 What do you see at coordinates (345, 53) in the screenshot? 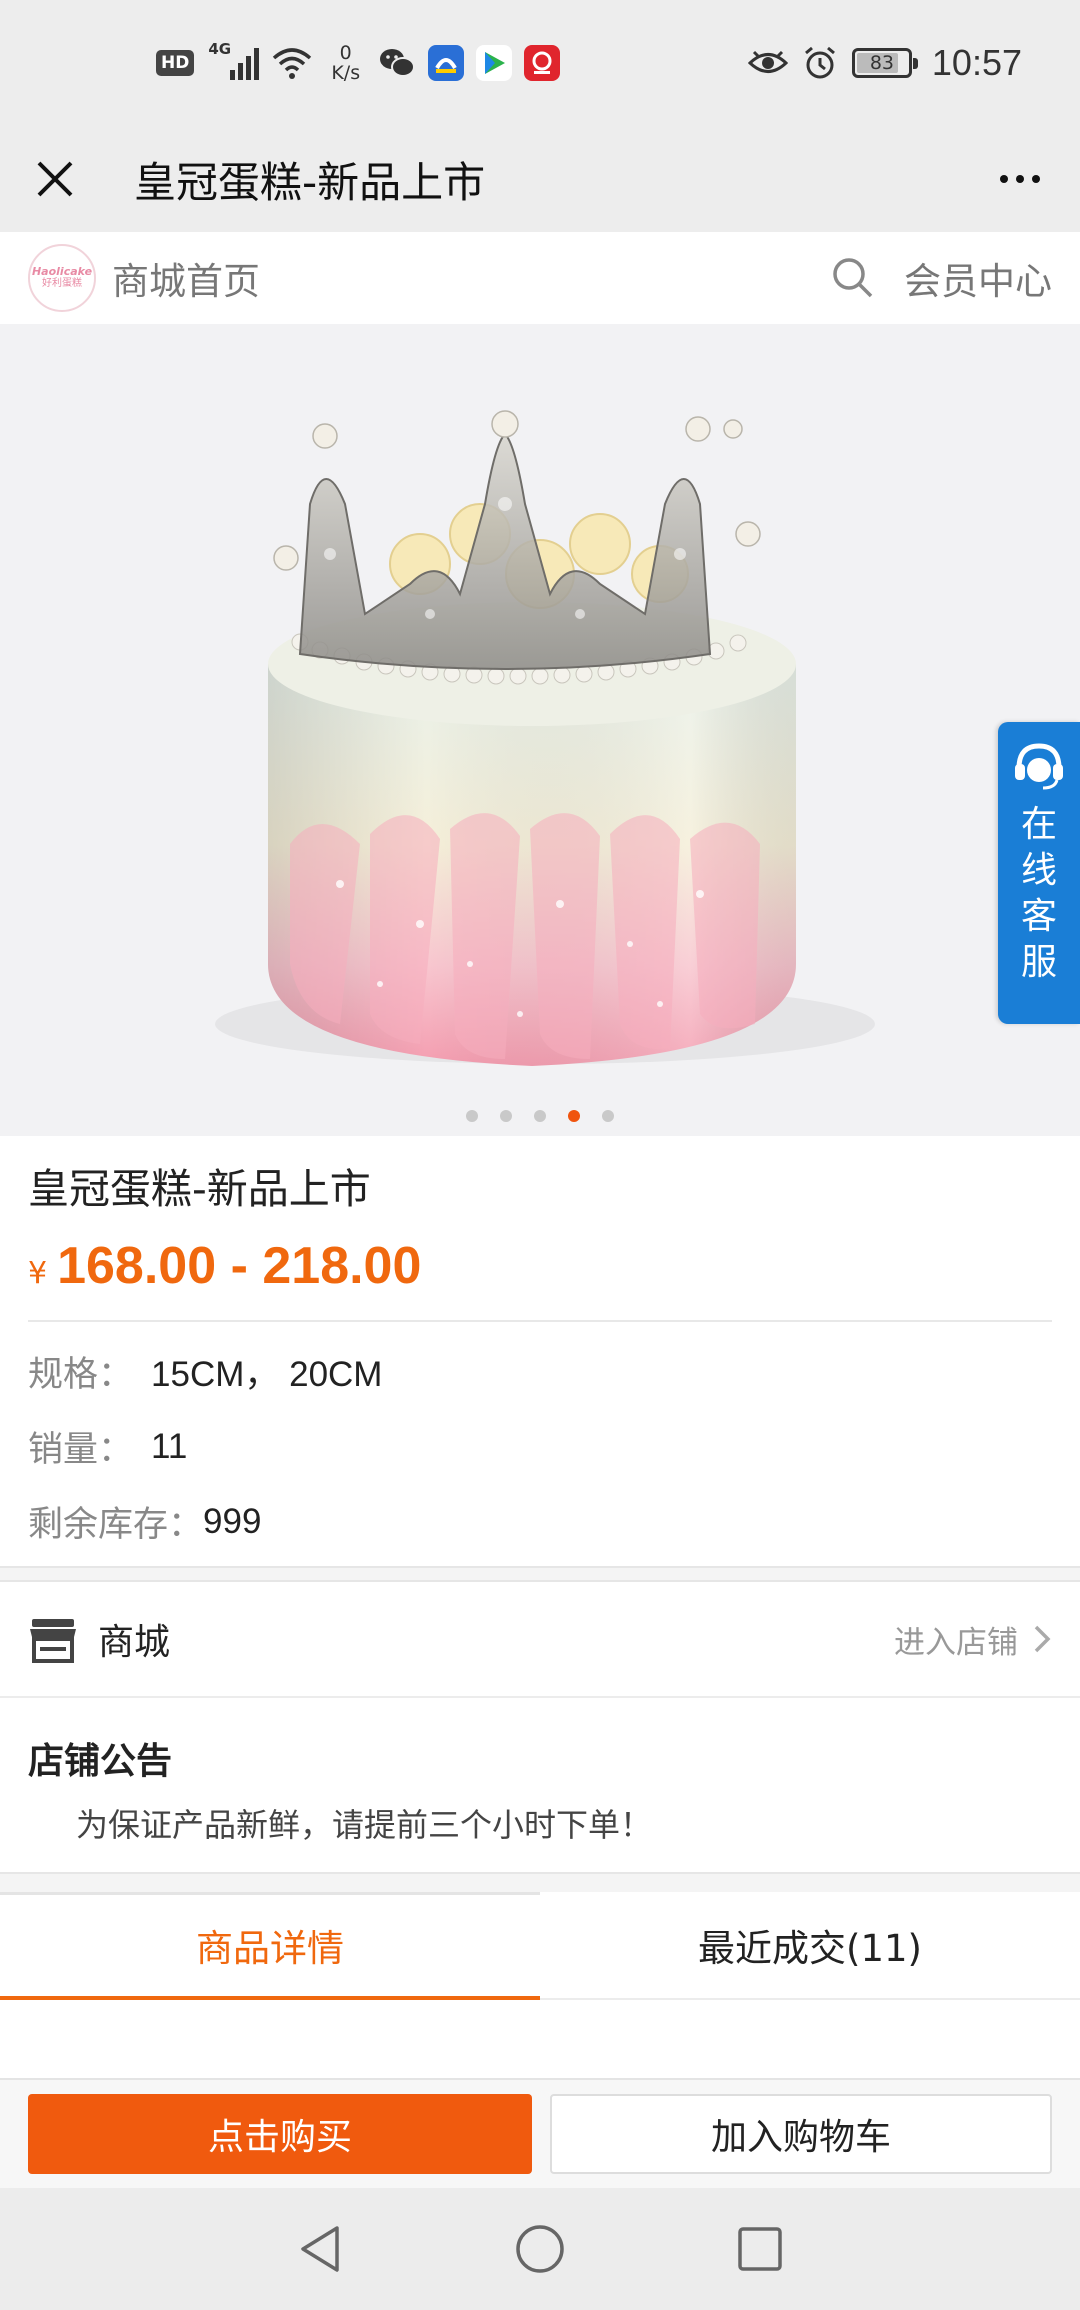
I see `speed-value: 0` at bounding box center [345, 53].